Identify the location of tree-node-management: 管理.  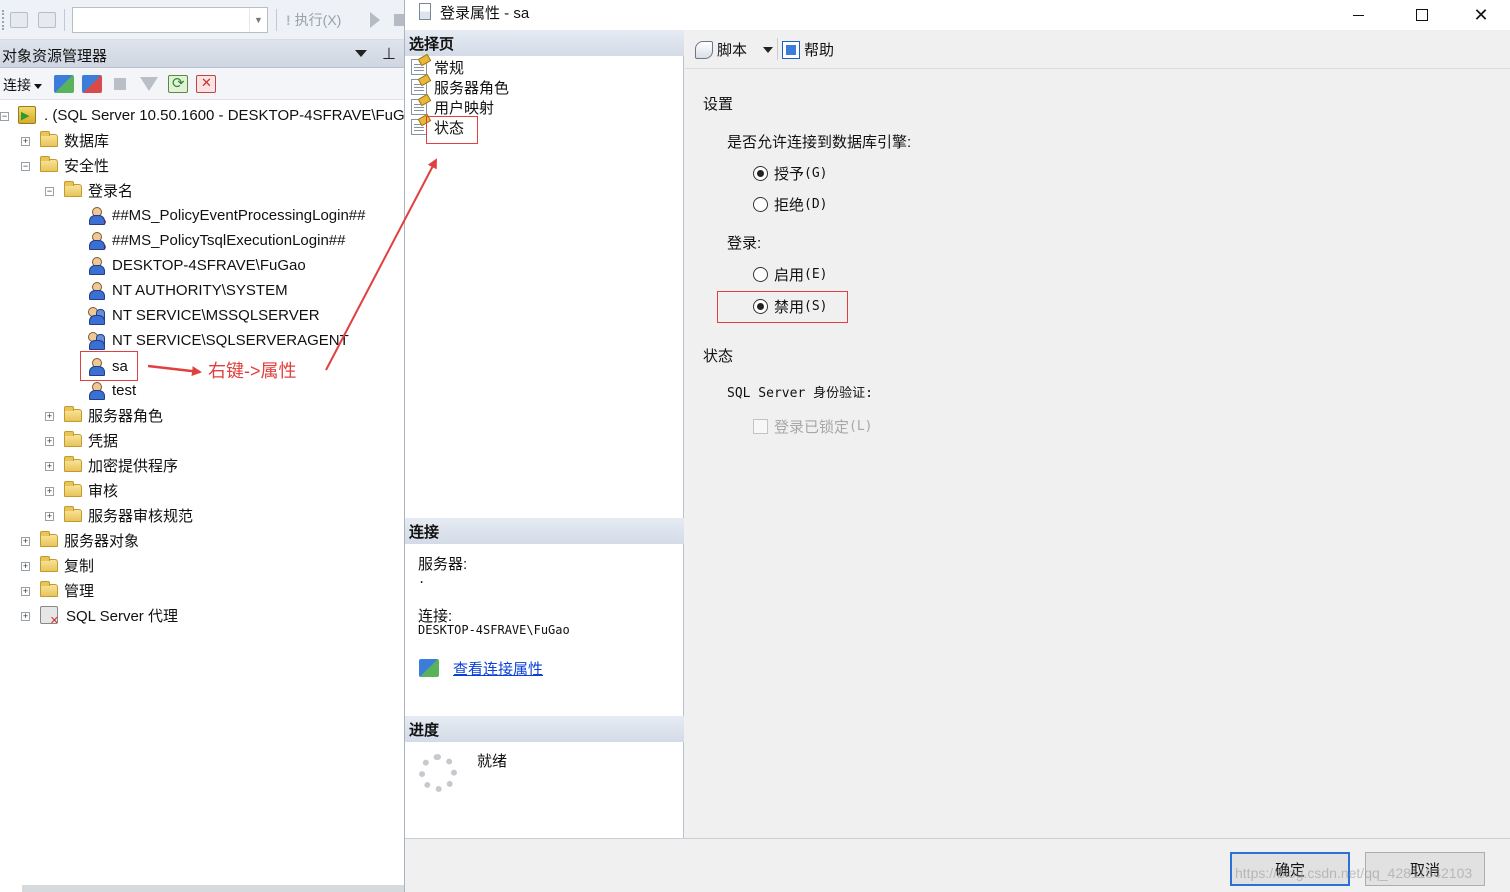
(67, 590).